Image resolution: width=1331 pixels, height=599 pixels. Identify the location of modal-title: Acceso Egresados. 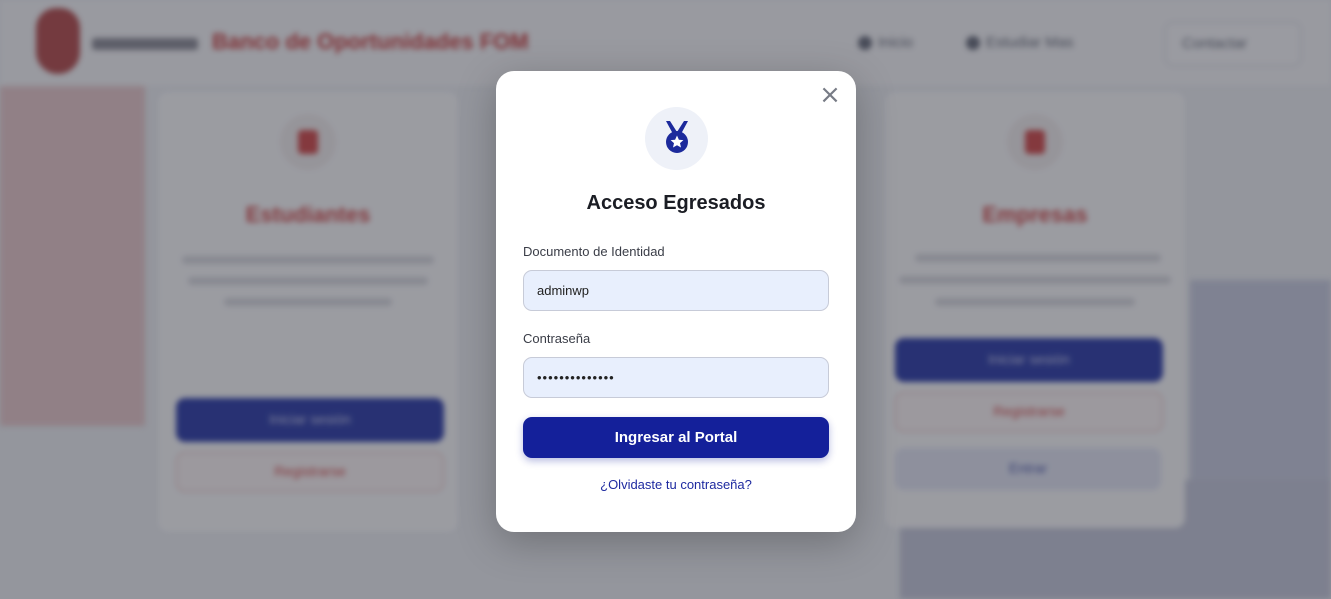
(676, 203).